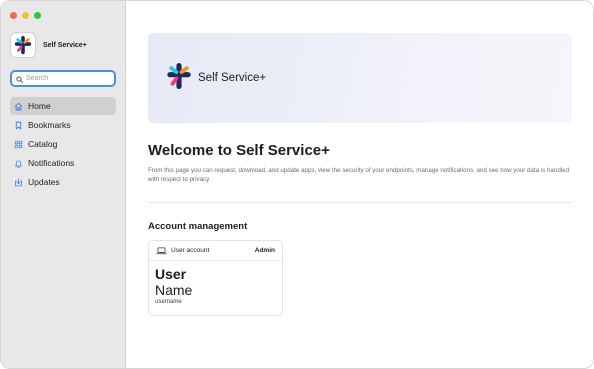 The image size is (594, 369). I want to click on section-divider, so click(360, 202).